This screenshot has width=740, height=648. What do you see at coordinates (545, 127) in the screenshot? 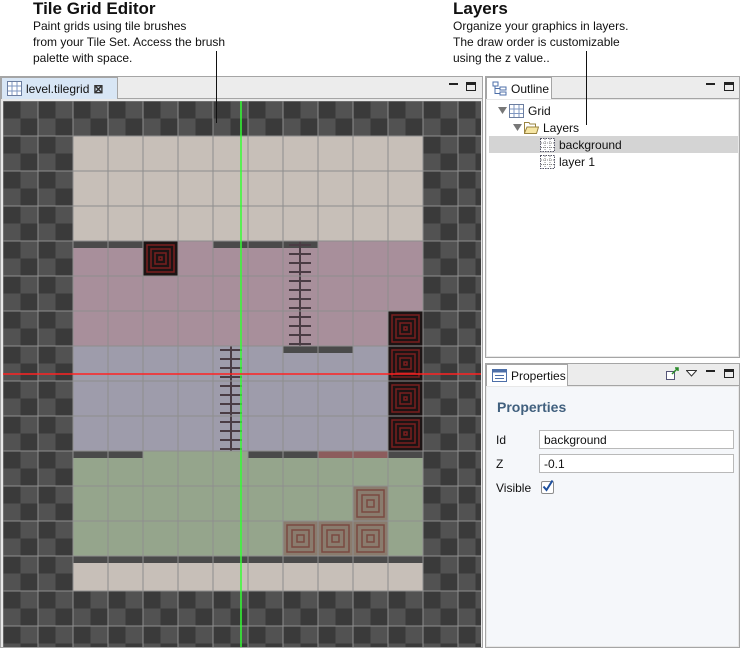
I see `tree-item-layers: Layers` at bounding box center [545, 127].